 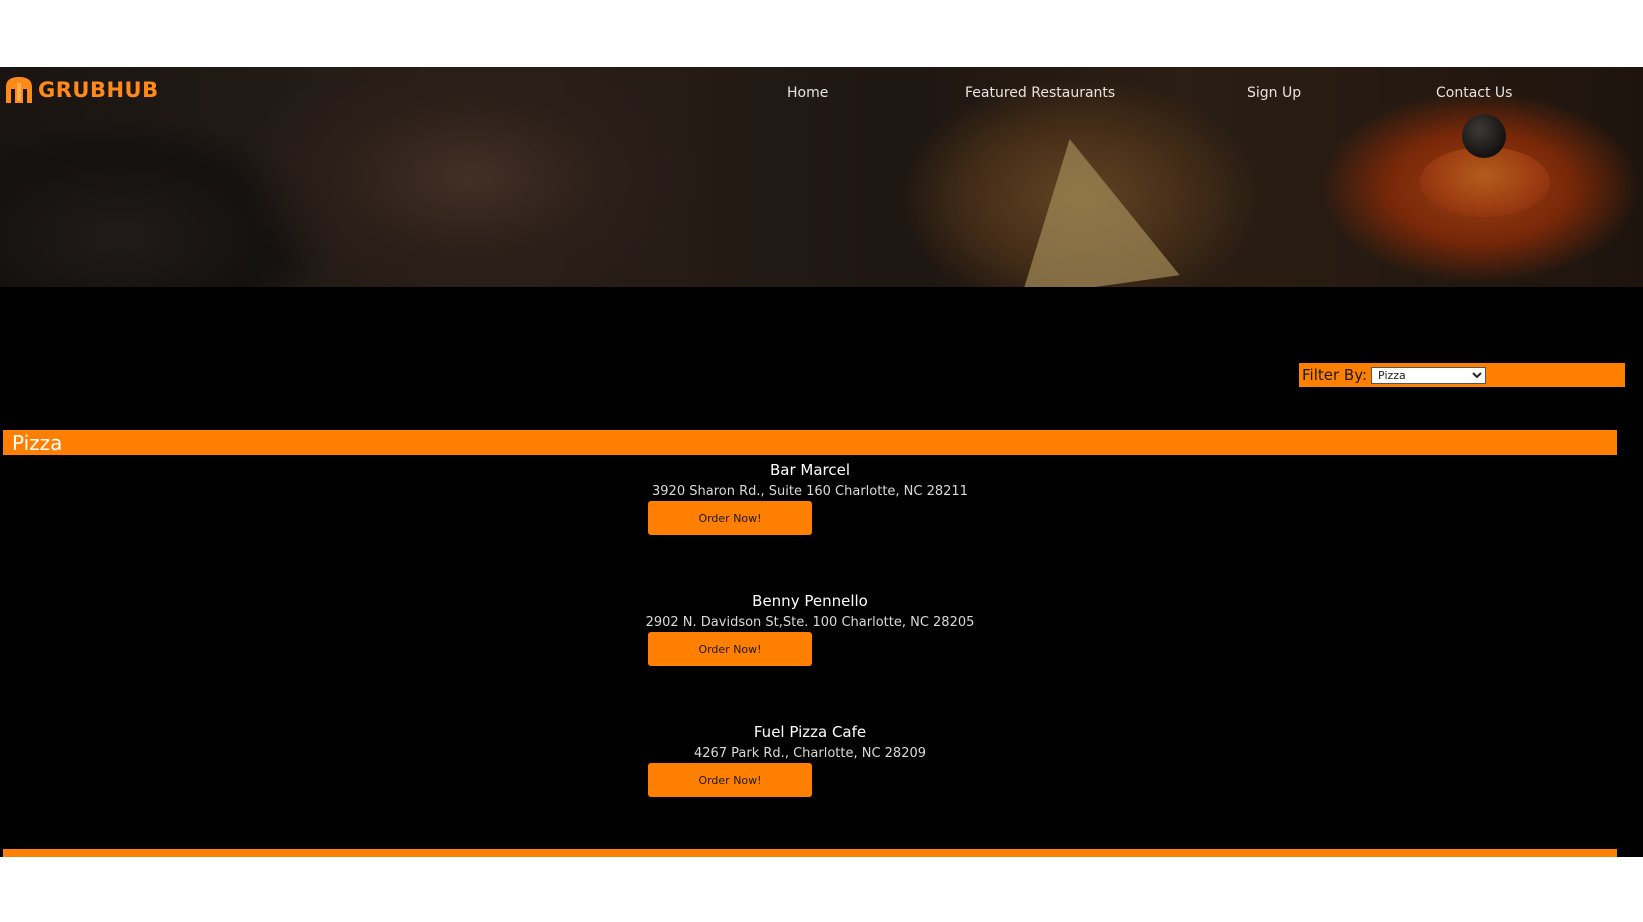 I want to click on brand-logo: GRUBHUB, so click(x=80, y=90).